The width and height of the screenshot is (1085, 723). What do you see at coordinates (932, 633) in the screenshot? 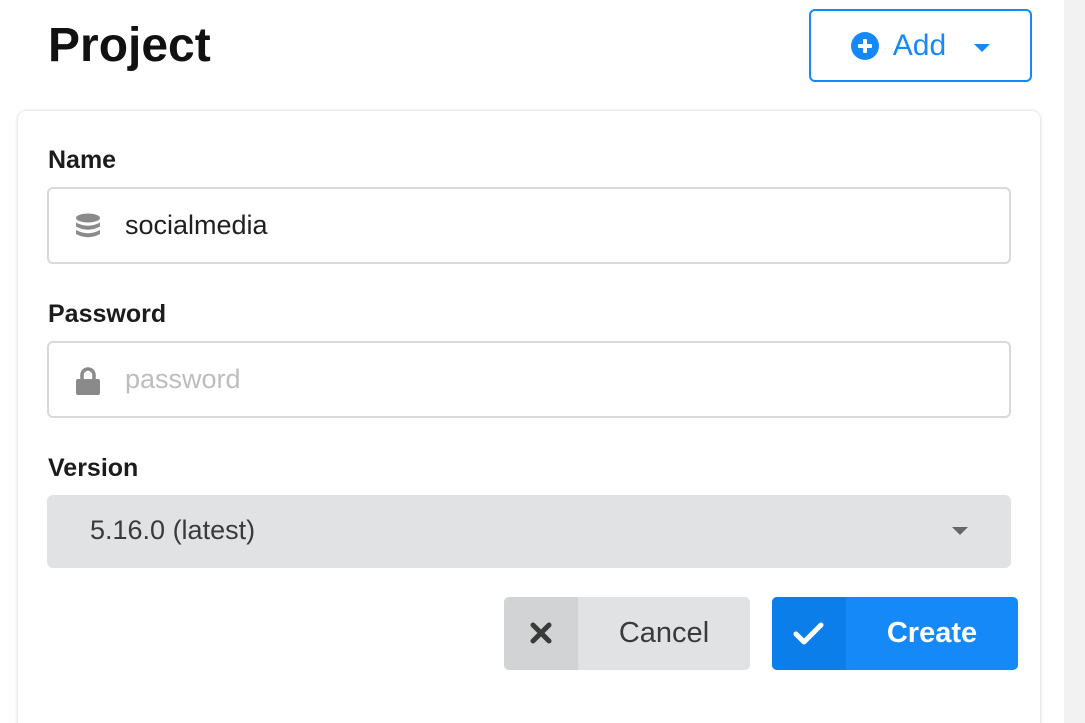
I see `create-button-label: Create` at bounding box center [932, 633].